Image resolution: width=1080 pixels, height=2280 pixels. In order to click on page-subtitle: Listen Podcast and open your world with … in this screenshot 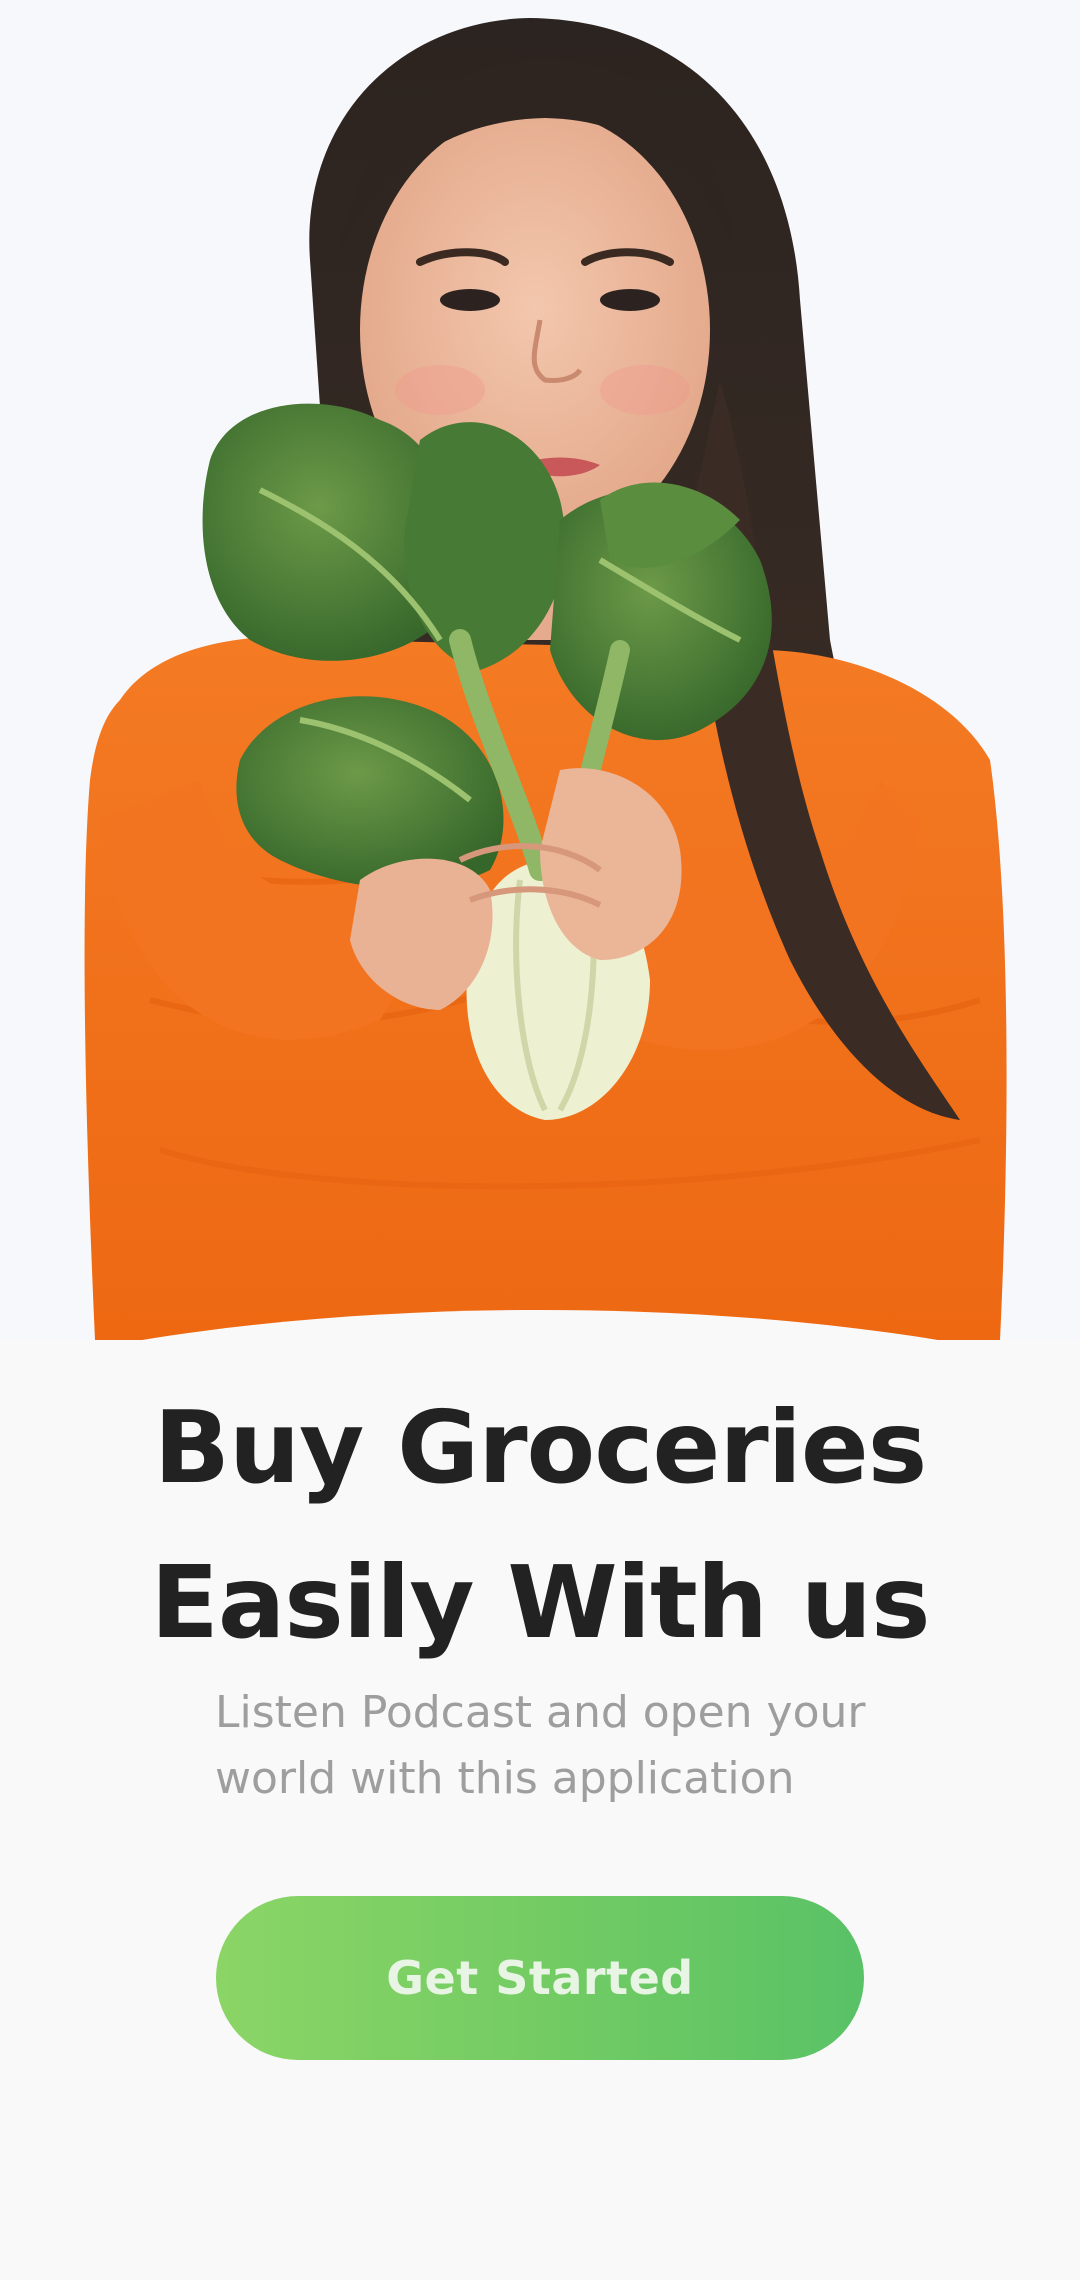, I will do `click(540, 1745)`.